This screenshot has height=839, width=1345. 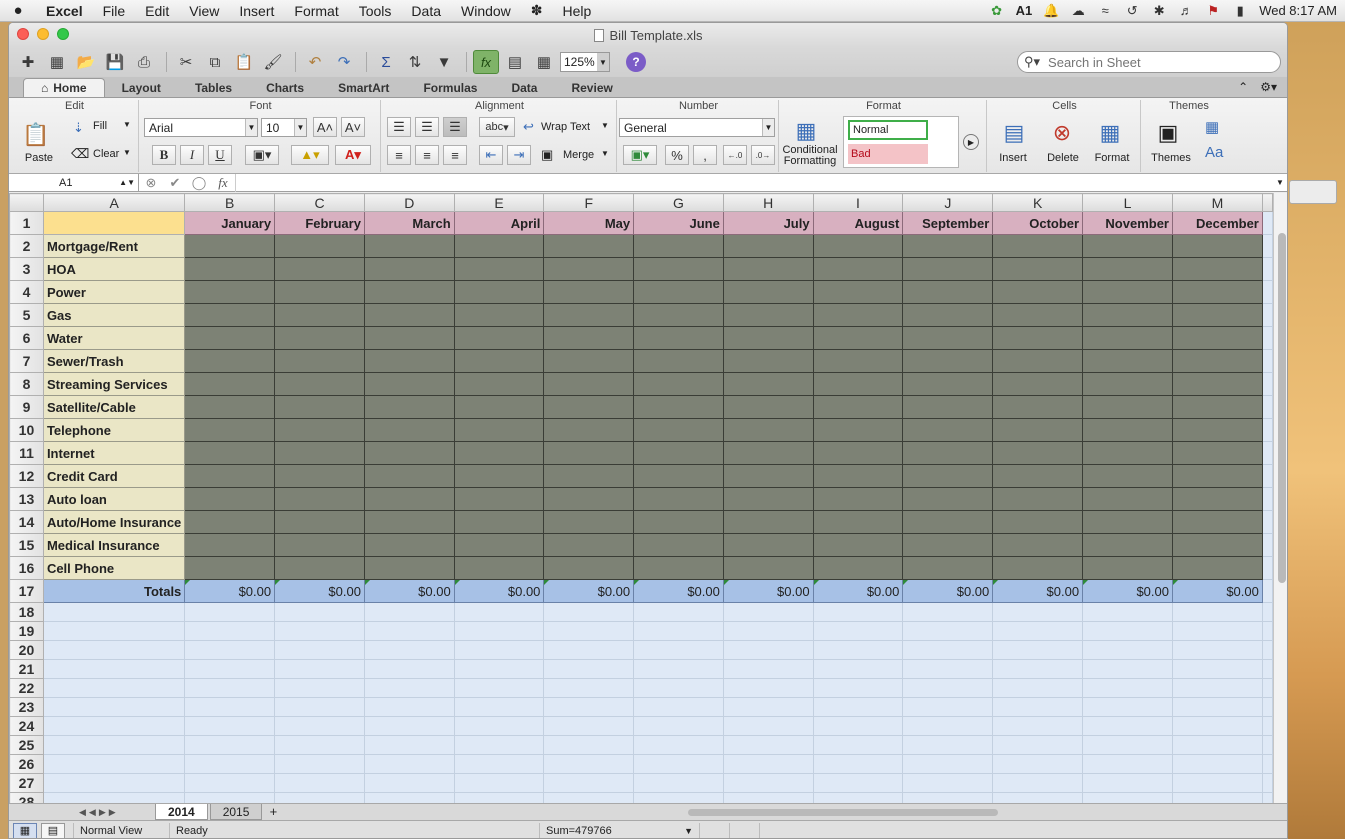 I want to click on month-header-cell: November, so click(x=1127, y=223).